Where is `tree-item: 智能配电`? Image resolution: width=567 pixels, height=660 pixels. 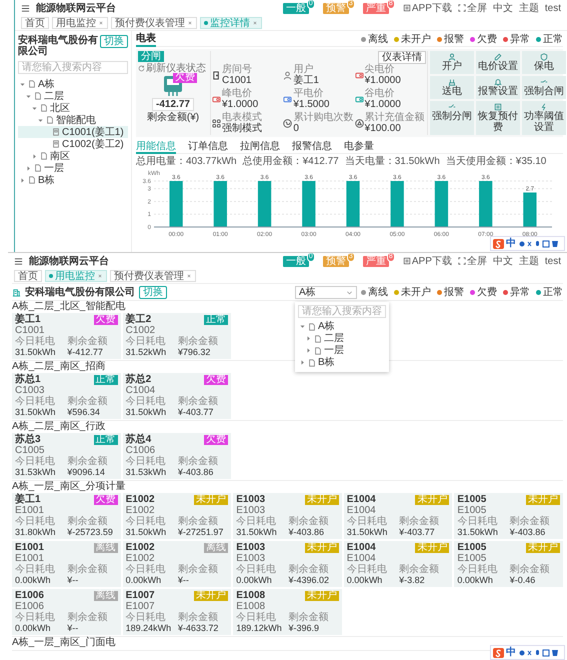
tree-item: 智能配电 is located at coordinates (73, 120).